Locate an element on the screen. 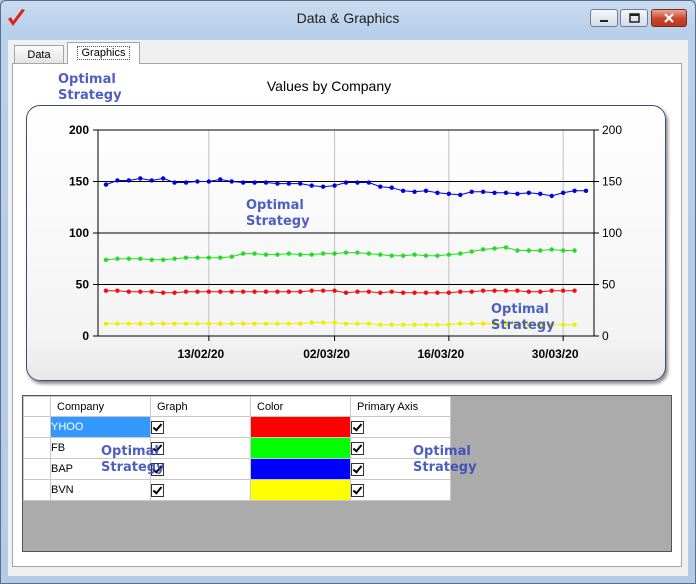 The image size is (696, 584). table-row: BAP is located at coordinates (237, 469).